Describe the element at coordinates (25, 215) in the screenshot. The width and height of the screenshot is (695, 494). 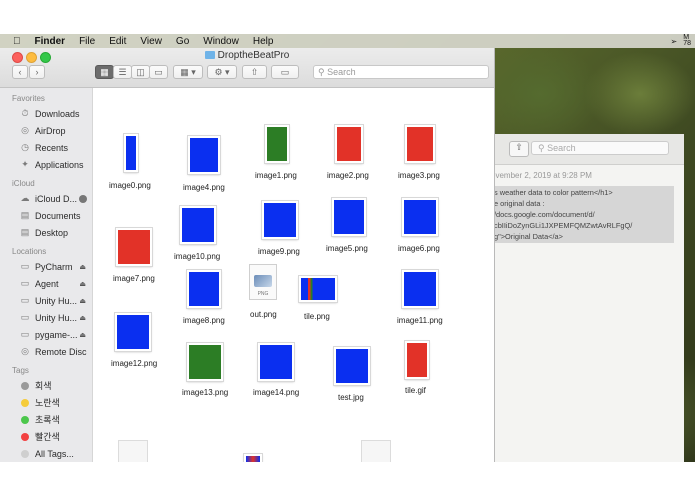
I see `document-icon: ▤` at that location.